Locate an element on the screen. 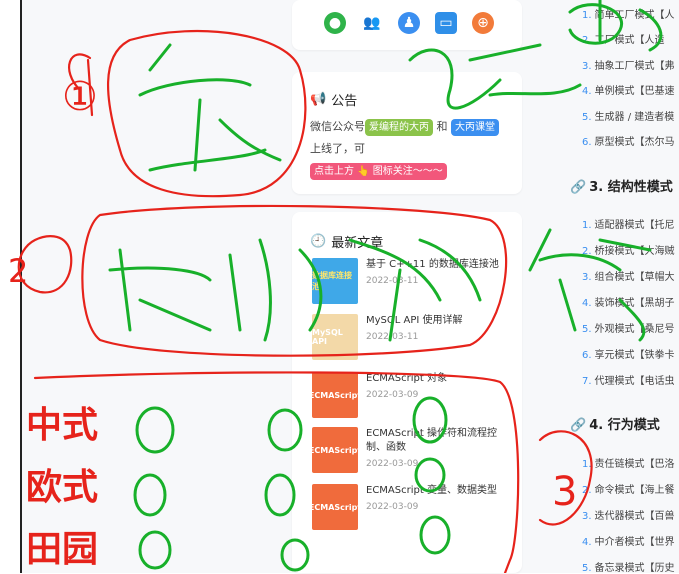 Image resolution: width=679 pixels, height=574 pixels. circle-3-number: 3 is located at coordinates (564, 492).